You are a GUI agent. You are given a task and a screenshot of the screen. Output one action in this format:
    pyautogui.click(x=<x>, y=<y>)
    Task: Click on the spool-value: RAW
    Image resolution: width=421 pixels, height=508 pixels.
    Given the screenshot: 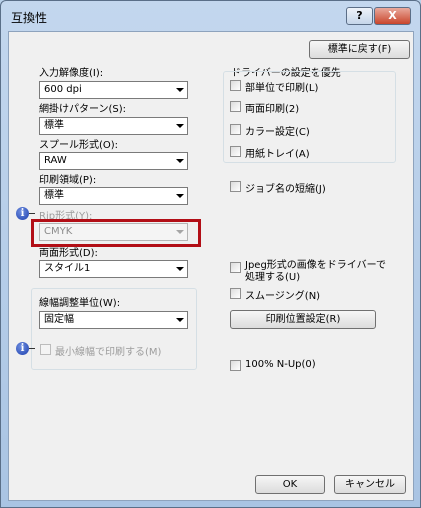 What is the action you would take?
    pyautogui.click(x=55, y=160)
    